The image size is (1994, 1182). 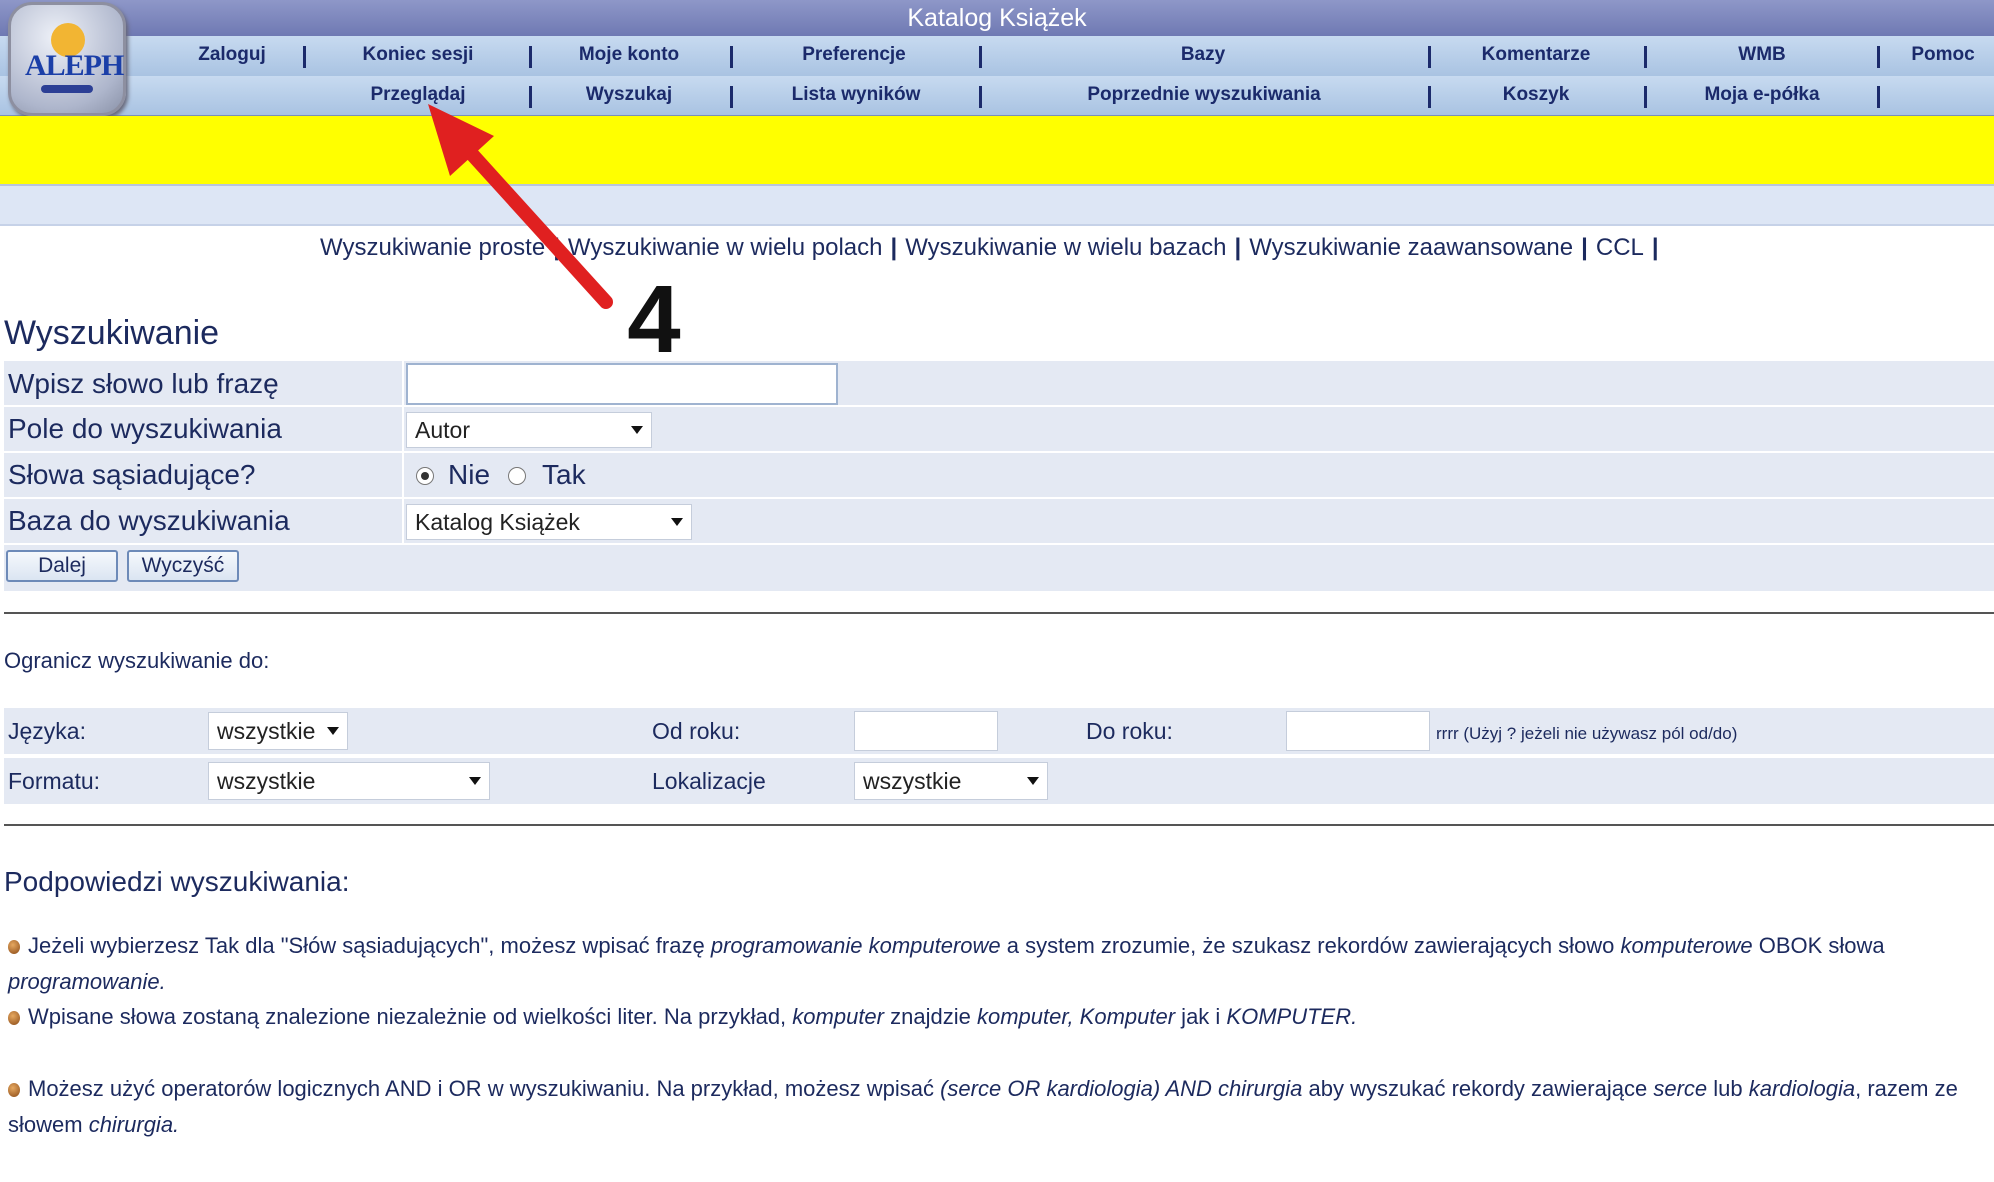 What do you see at coordinates (266, 731) in the screenshot?
I see `language-select-value: wszystkie` at bounding box center [266, 731].